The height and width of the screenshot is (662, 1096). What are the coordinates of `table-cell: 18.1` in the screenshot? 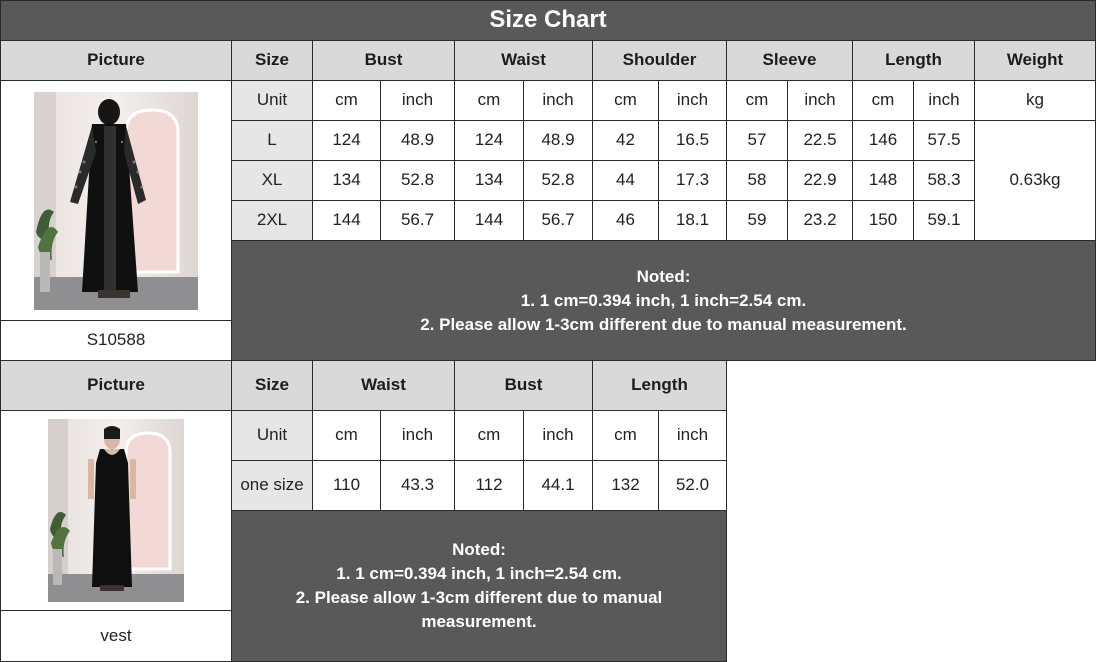 It's located at (692, 220).